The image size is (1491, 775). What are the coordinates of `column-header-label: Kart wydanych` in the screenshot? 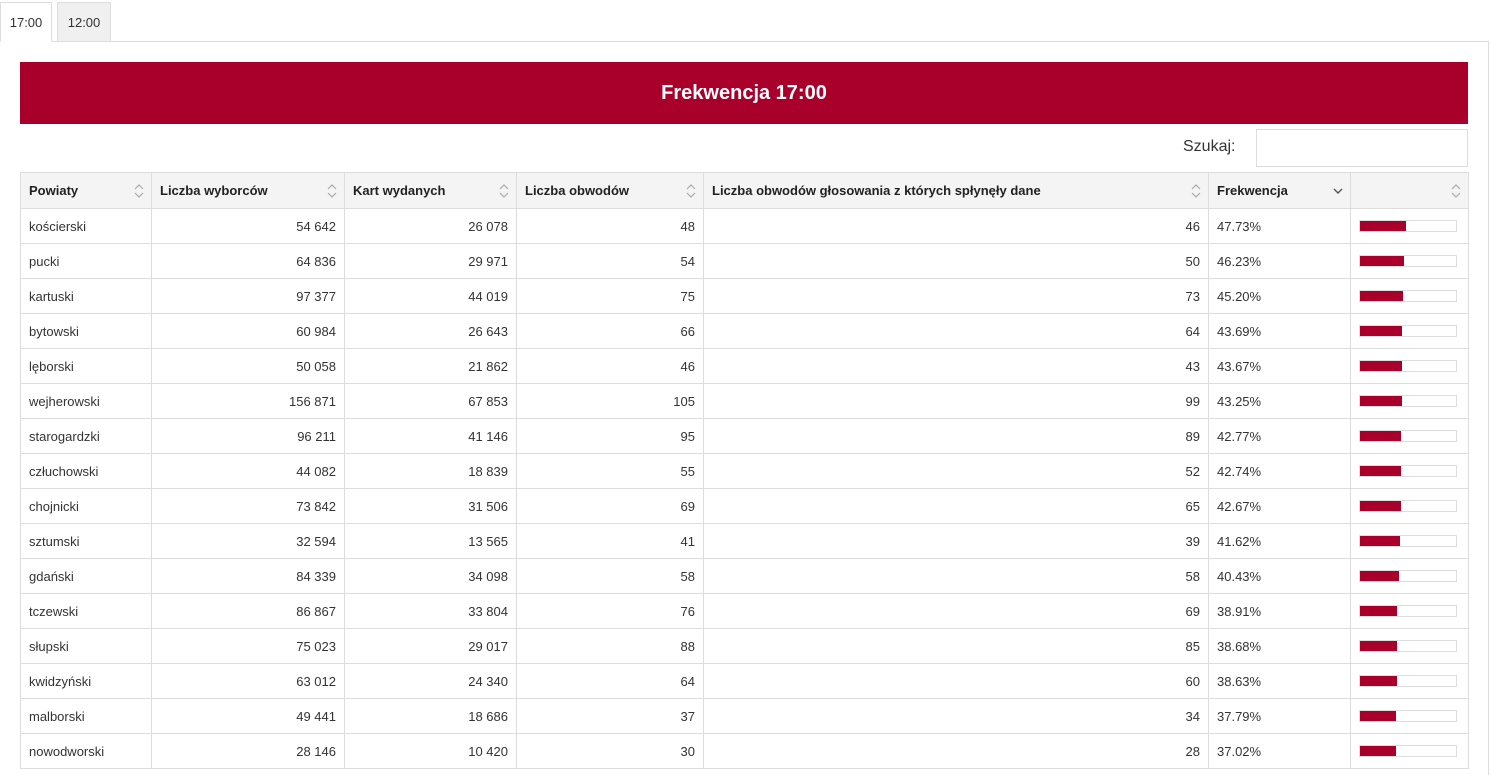 It's located at (399, 190).